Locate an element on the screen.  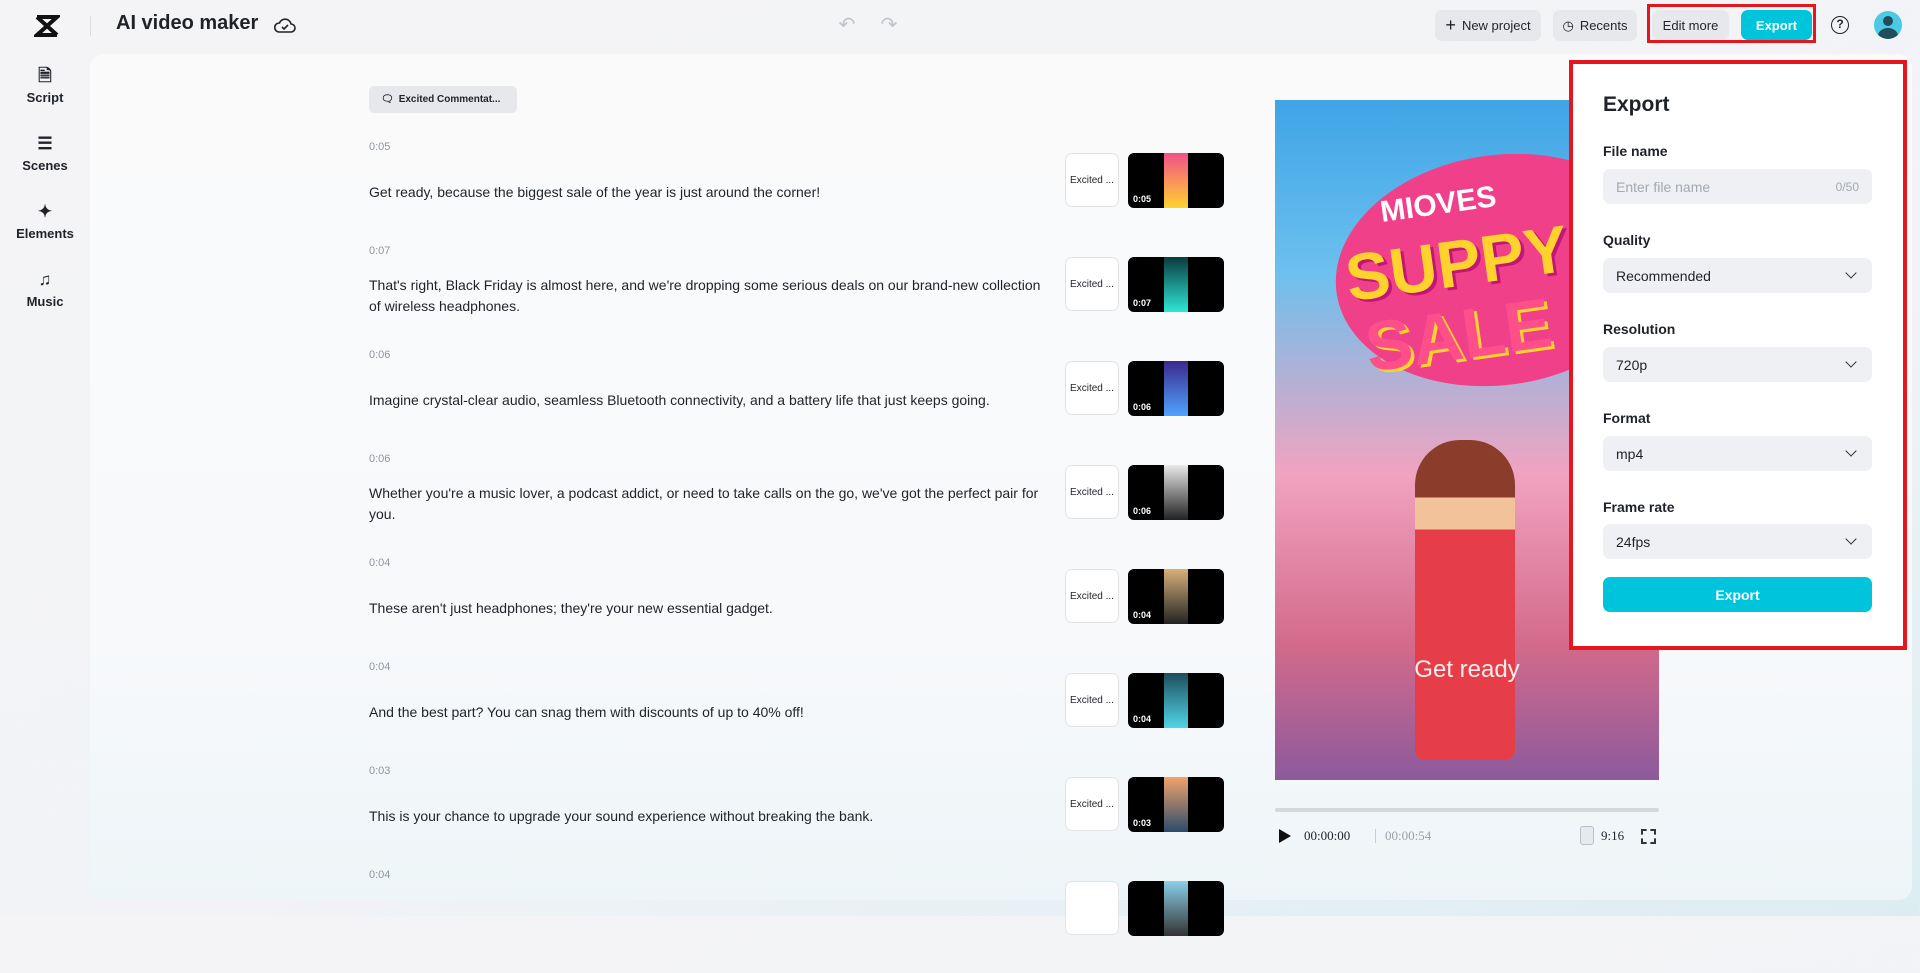
elements-icon: ✦ is located at coordinates (45, 211).